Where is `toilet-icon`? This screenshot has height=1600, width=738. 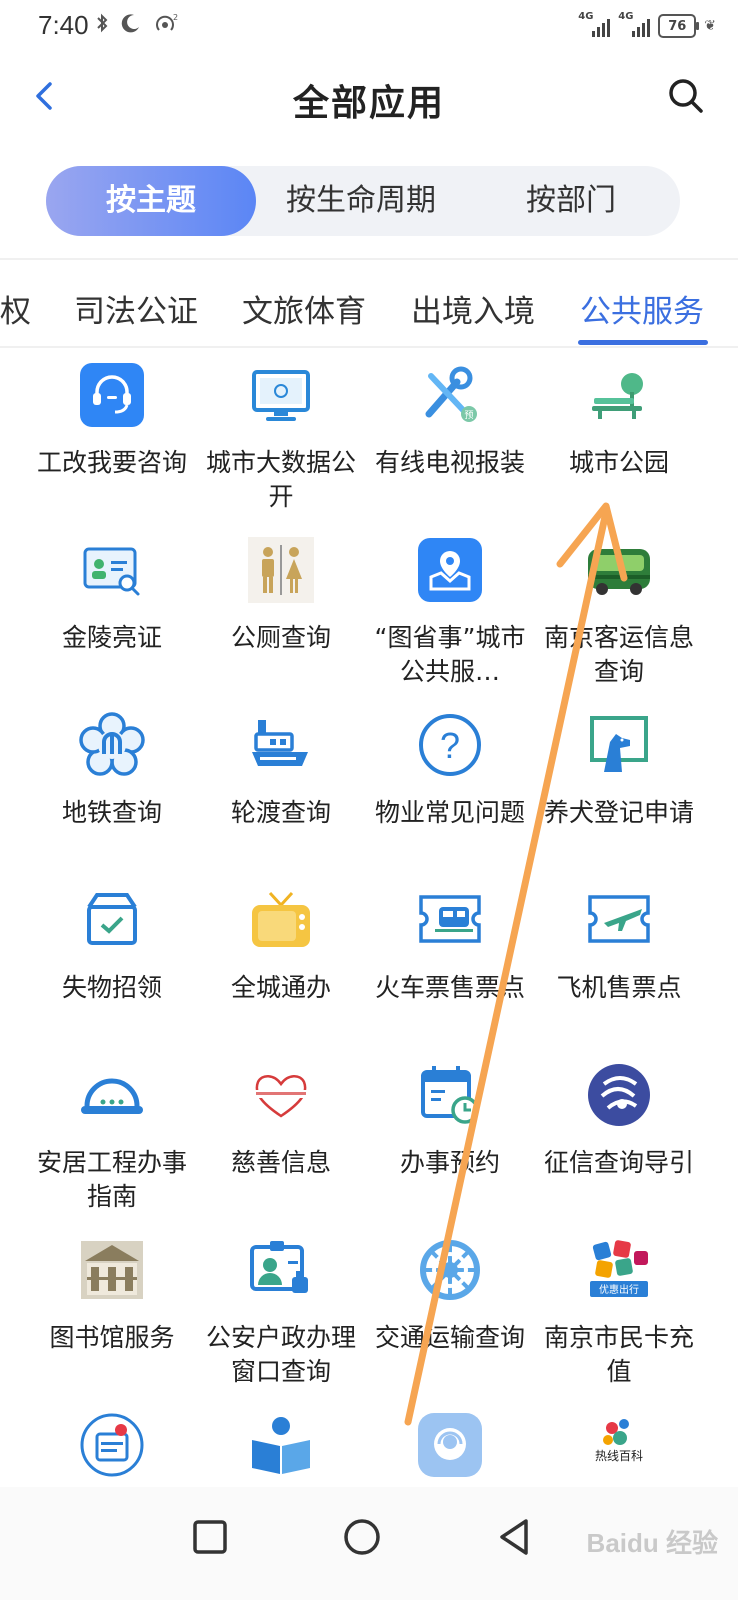
toilet-icon is located at coordinates (281, 570).